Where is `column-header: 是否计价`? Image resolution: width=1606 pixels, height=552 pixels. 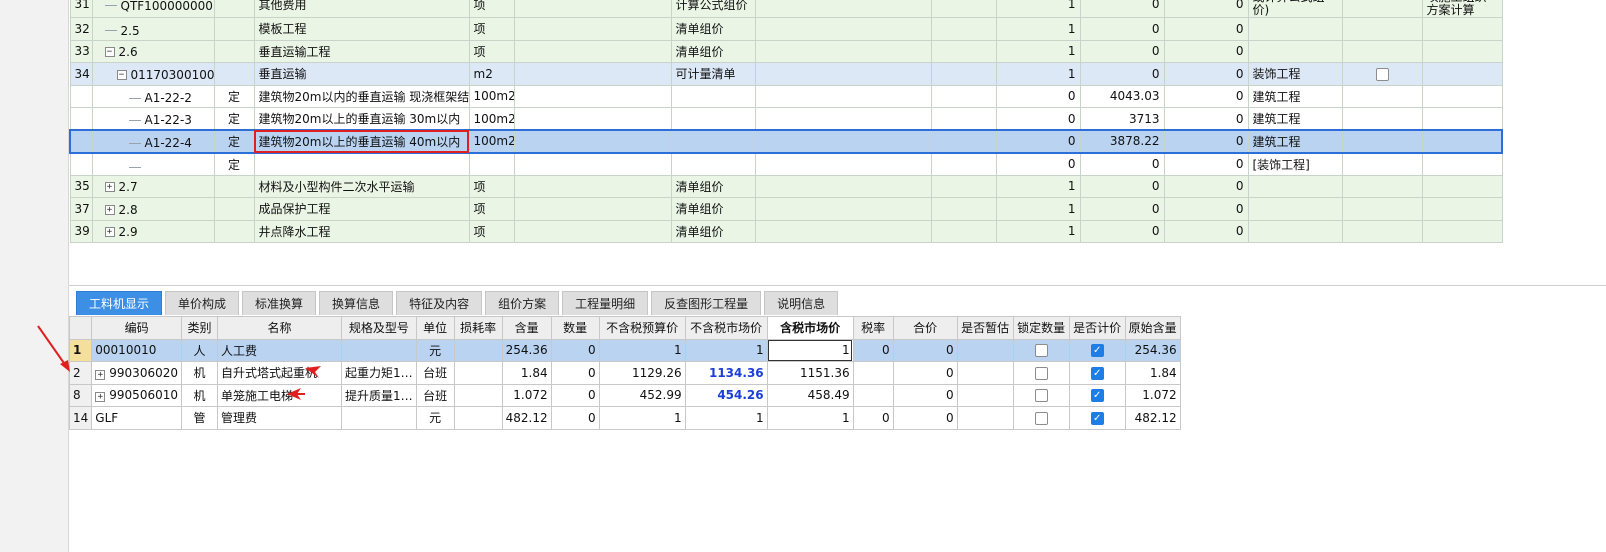
column-header: 是否计价 is located at coordinates (1097, 328).